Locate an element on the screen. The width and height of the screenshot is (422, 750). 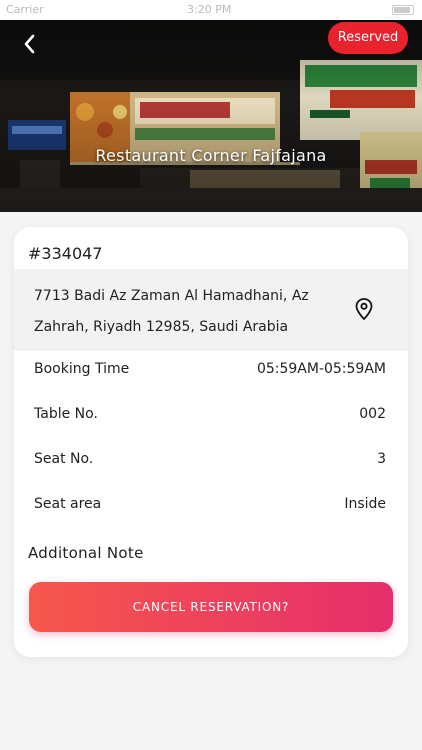
chevron-left-icon is located at coordinates (30, 44).